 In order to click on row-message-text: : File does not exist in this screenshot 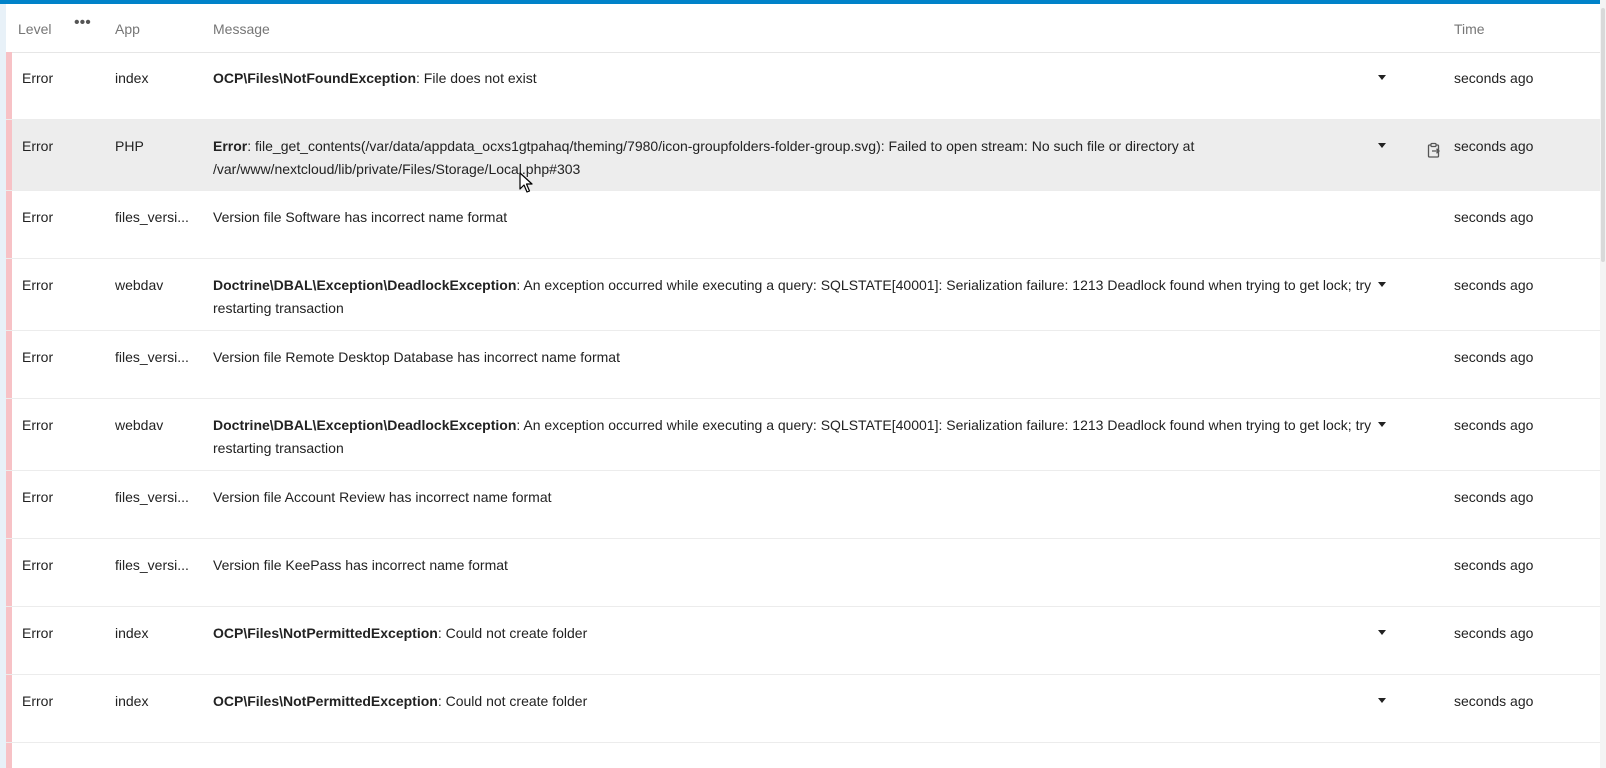, I will do `click(476, 78)`.